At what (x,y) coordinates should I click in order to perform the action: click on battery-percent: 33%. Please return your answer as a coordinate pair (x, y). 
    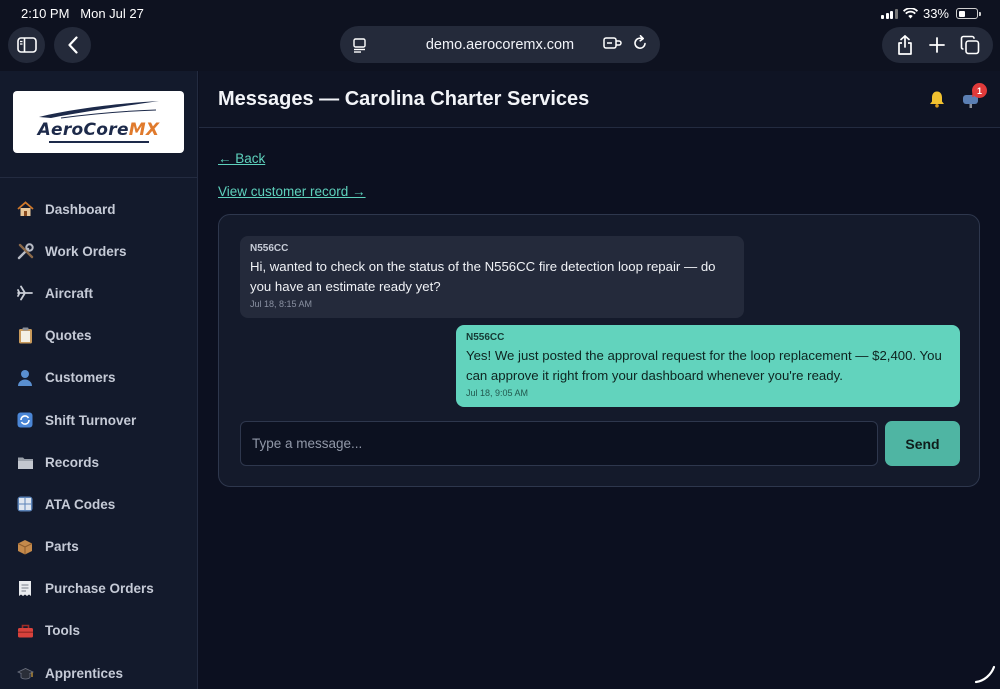
    Looking at the image, I should click on (935, 13).